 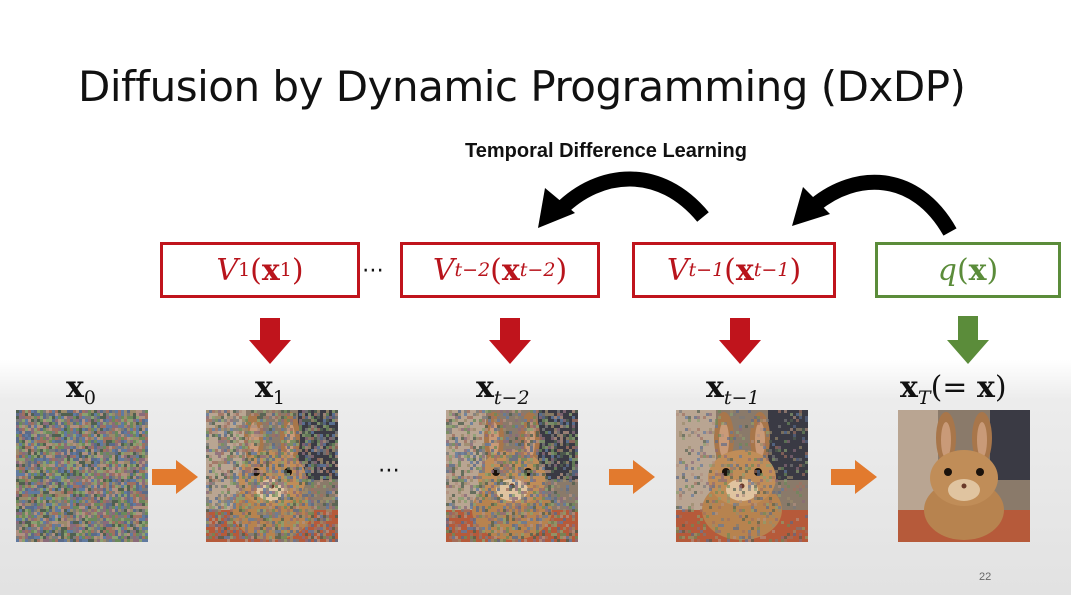 What do you see at coordinates (89, 398) in the screenshot?
I see `state-subscript: 0` at bounding box center [89, 398].